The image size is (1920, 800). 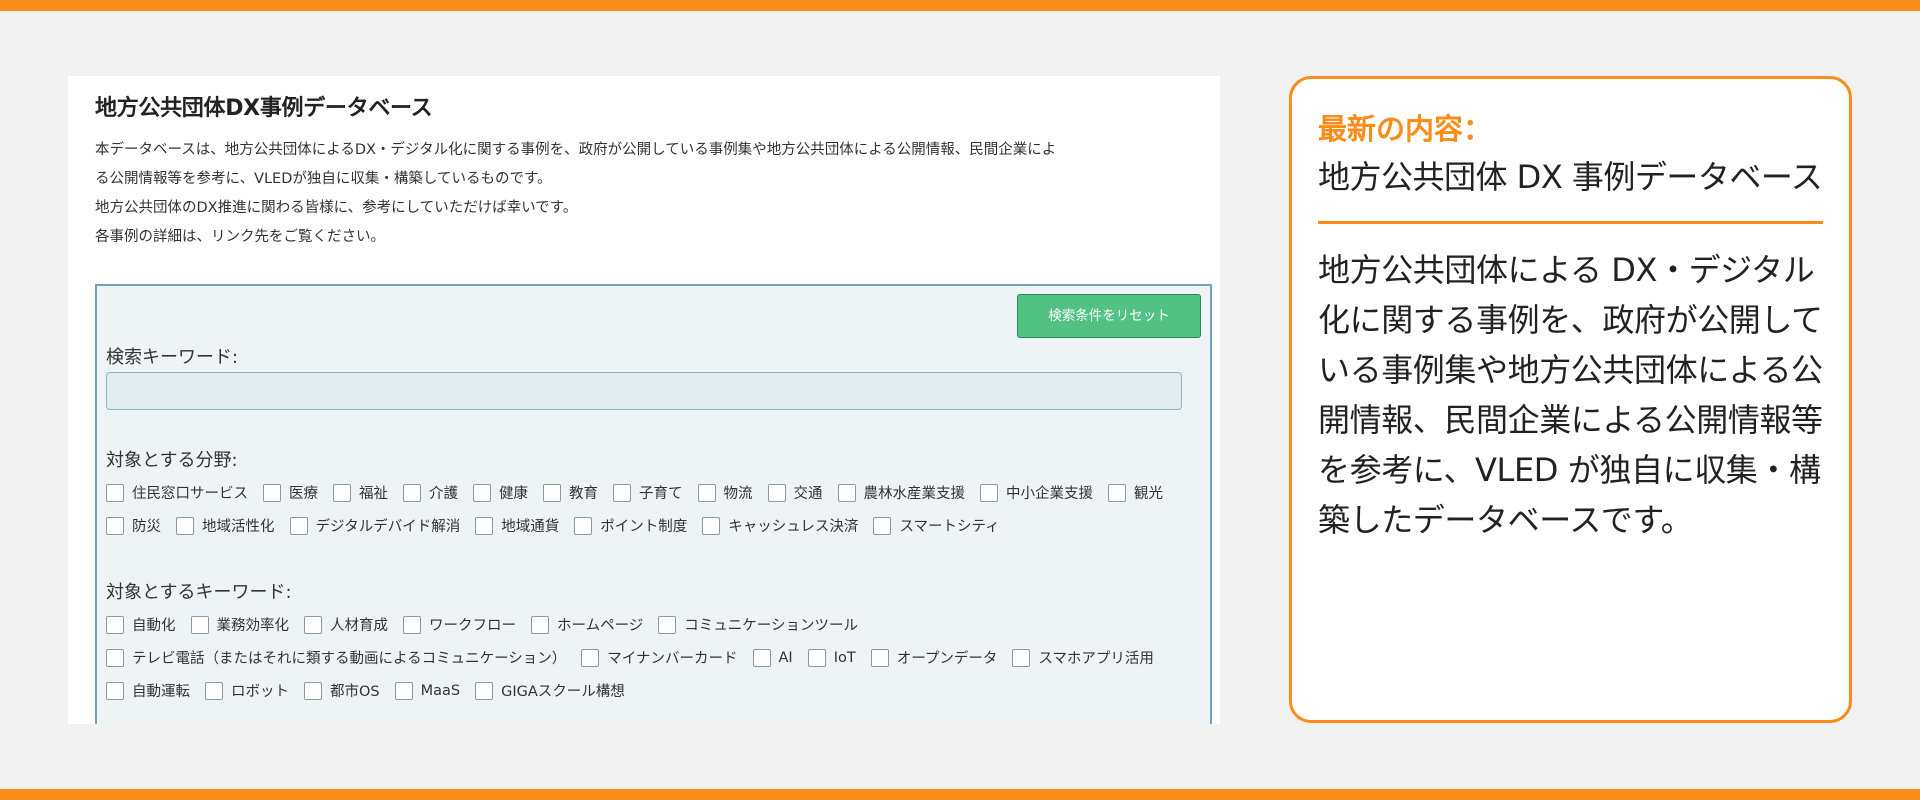 I want to click on field-option: 医療, so click(x=290, y=492).